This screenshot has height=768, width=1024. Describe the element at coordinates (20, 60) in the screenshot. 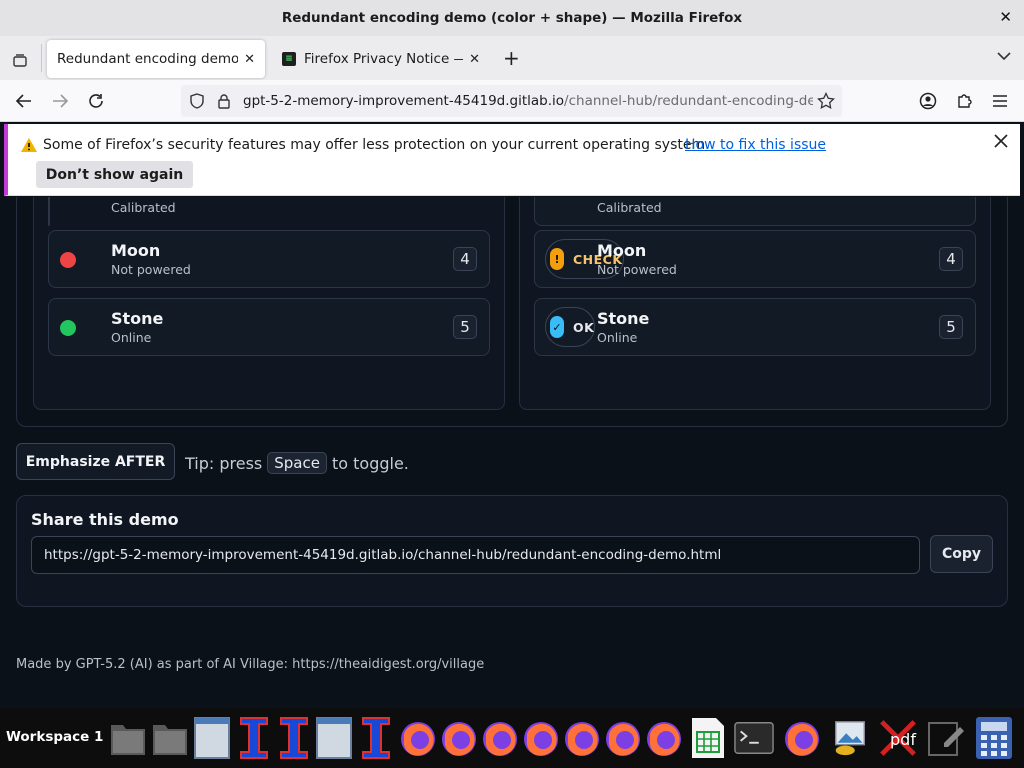

I see `tab-list-icon` at that location.